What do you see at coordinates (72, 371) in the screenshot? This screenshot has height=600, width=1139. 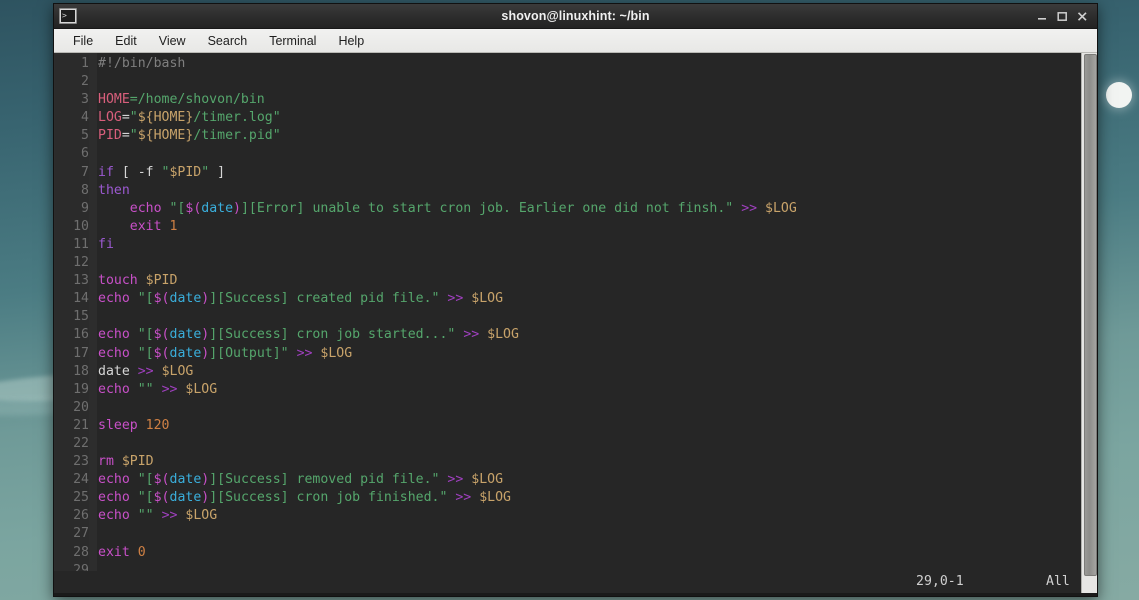 I see `line-number: 18` at bounding box center [72, 371].